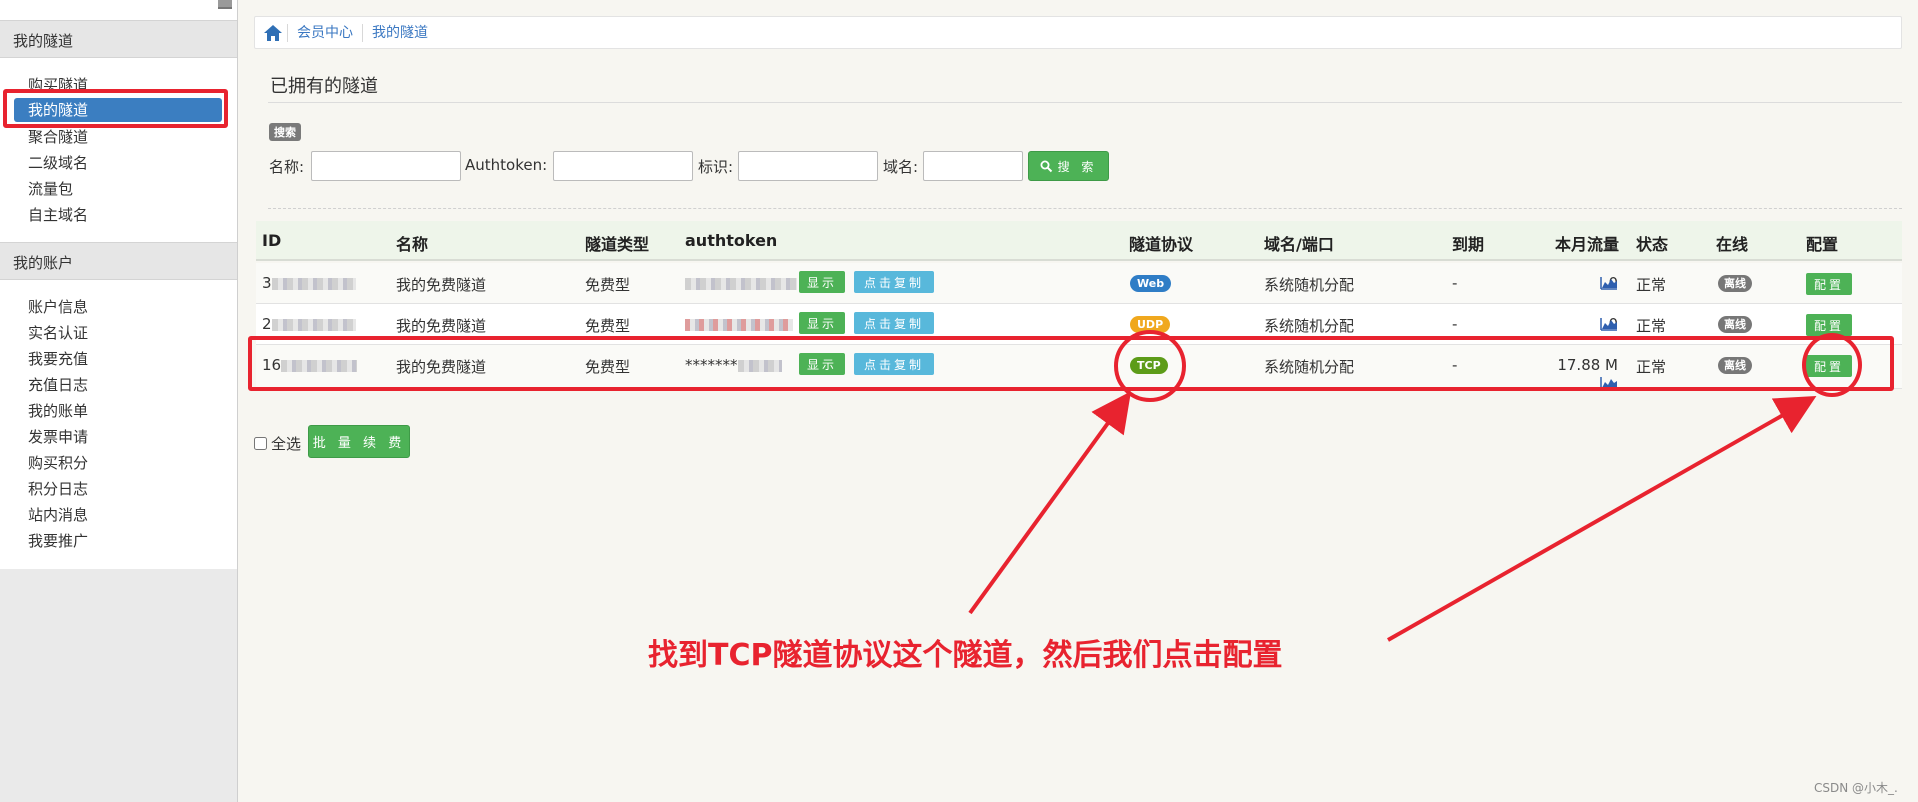 The width and height of the screenshot is (1918, 802). What do you see at coordinates (309, 283) in the screenshot?
I see `cell-id: 3` at bounding box center [309, 283].